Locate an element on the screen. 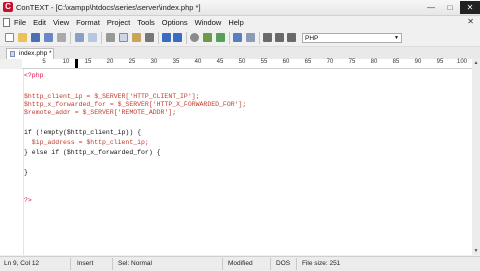  menu-project: Project is located at coordinates (118, 22).